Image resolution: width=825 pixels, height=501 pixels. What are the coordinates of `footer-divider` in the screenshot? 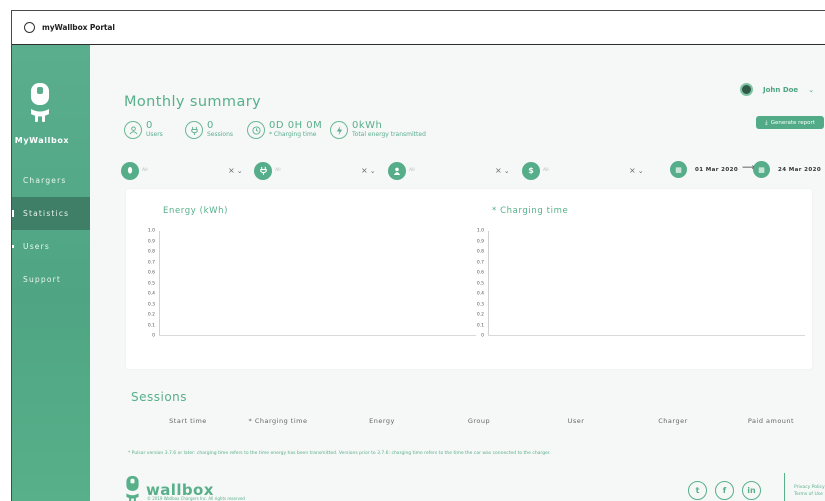 It's located at (785, 487).